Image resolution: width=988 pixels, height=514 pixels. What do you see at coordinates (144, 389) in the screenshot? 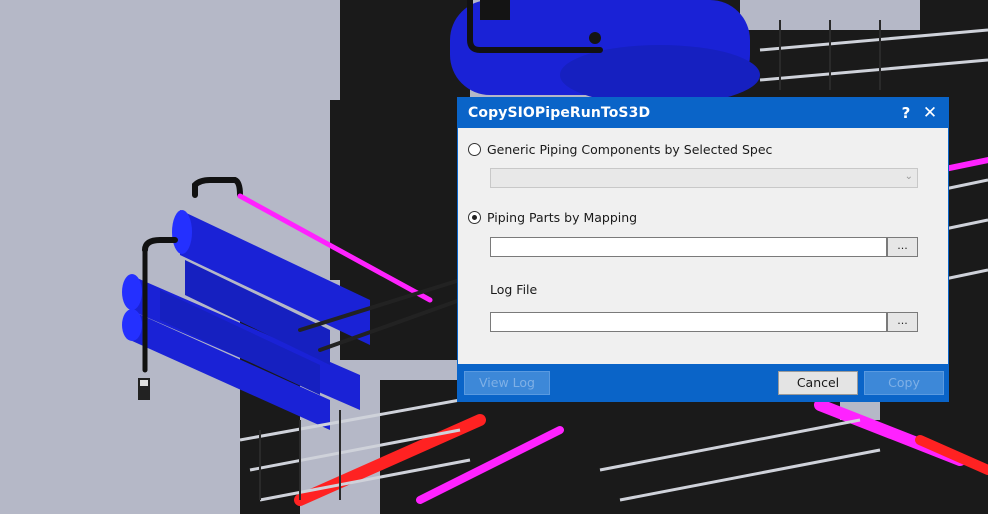
I see `instrument` at bounding box center [144, 389].